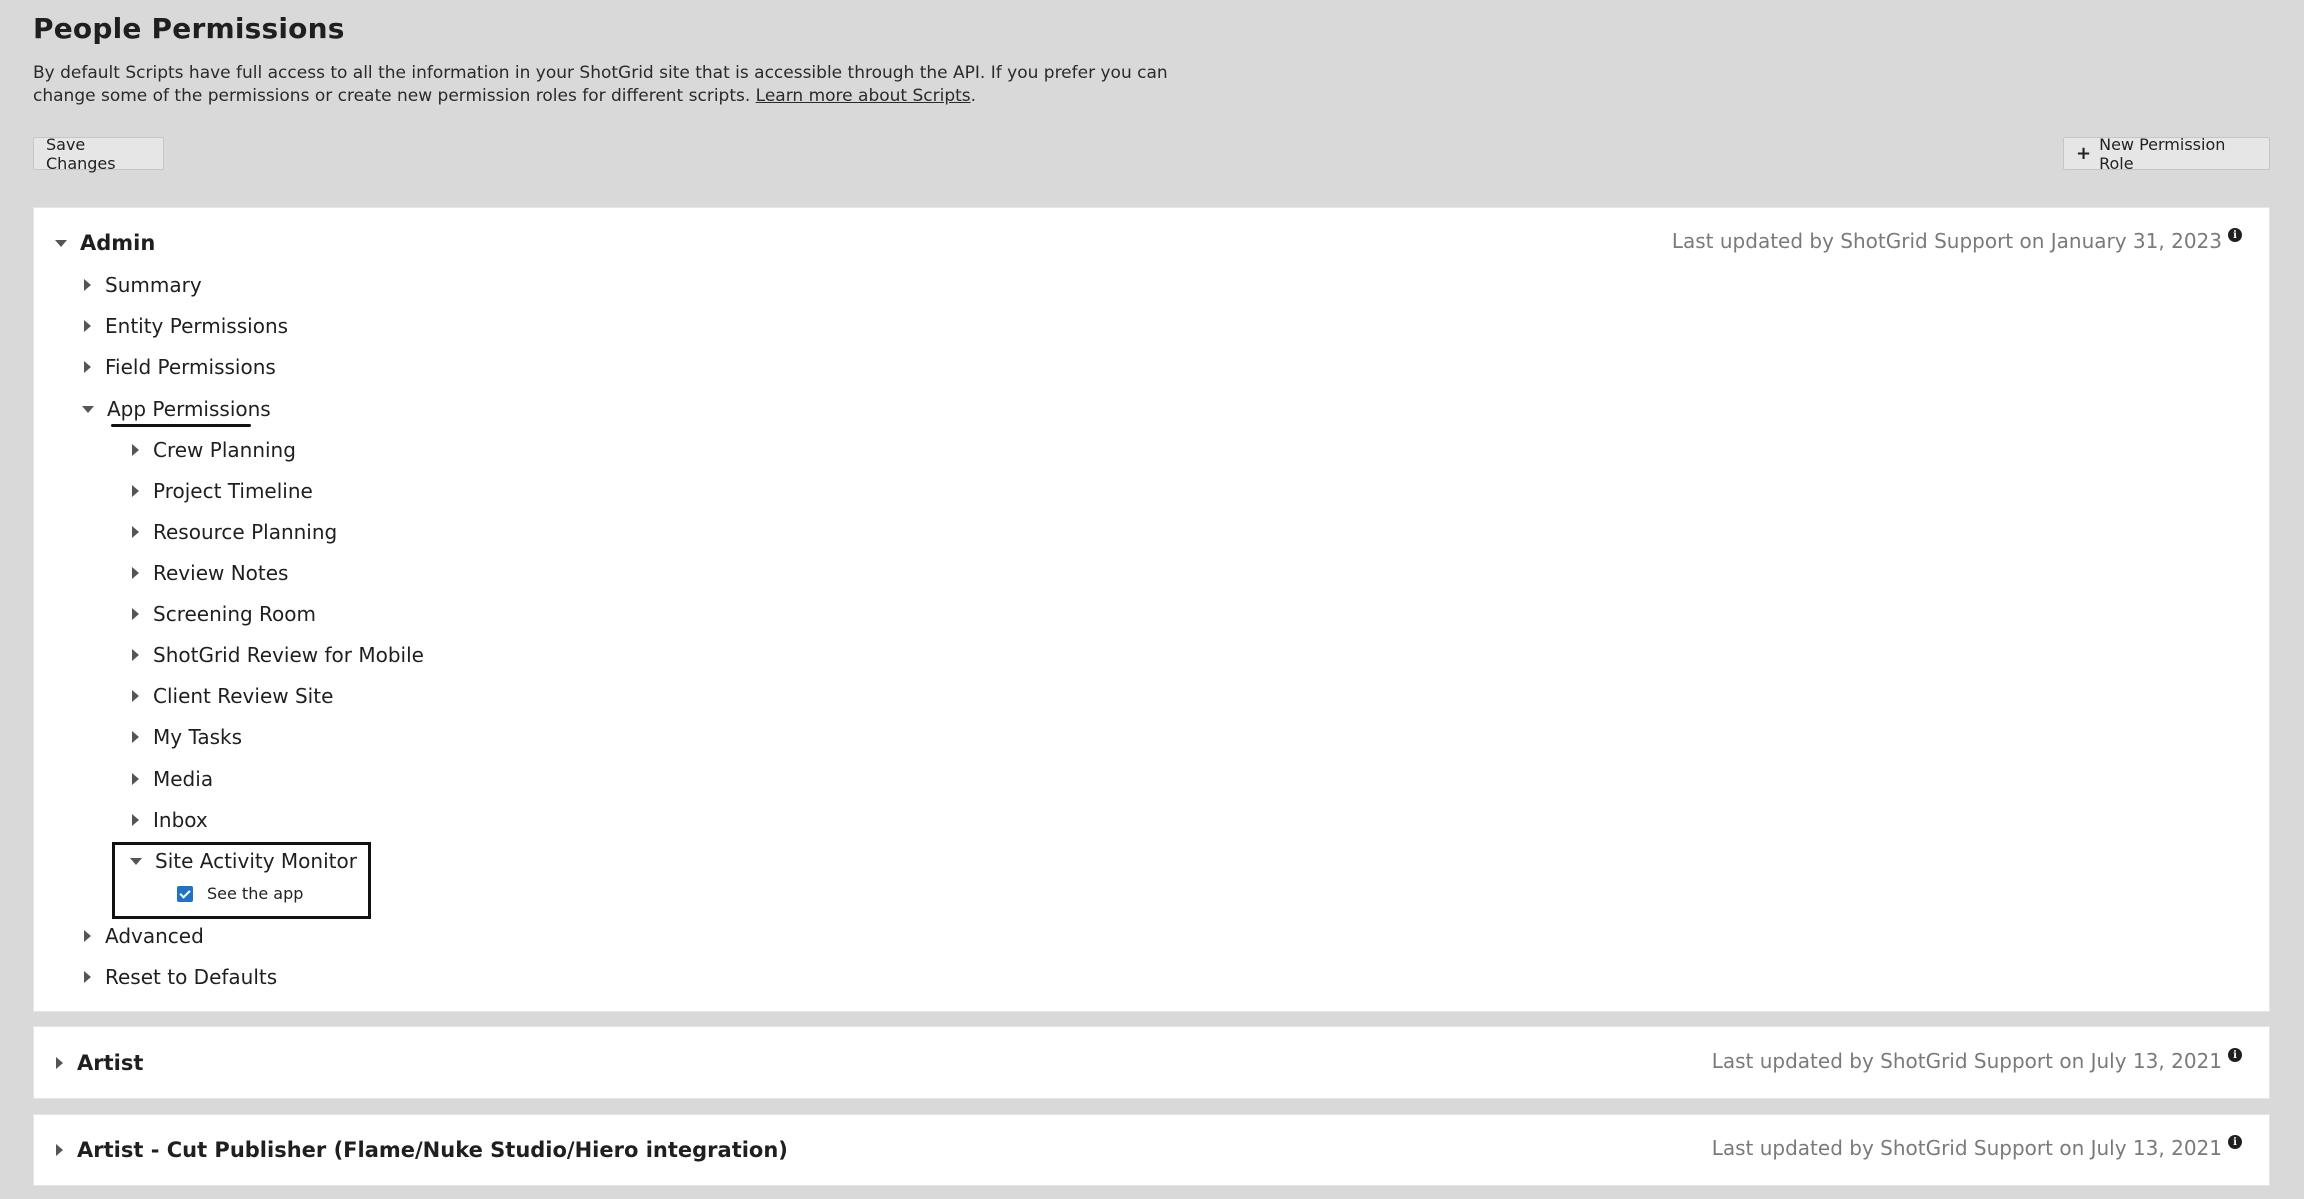  What do you see at coordinates (185, 893) in the screenshot?
I see `checkbox-checked-icon` at bounding box center [185, 893].